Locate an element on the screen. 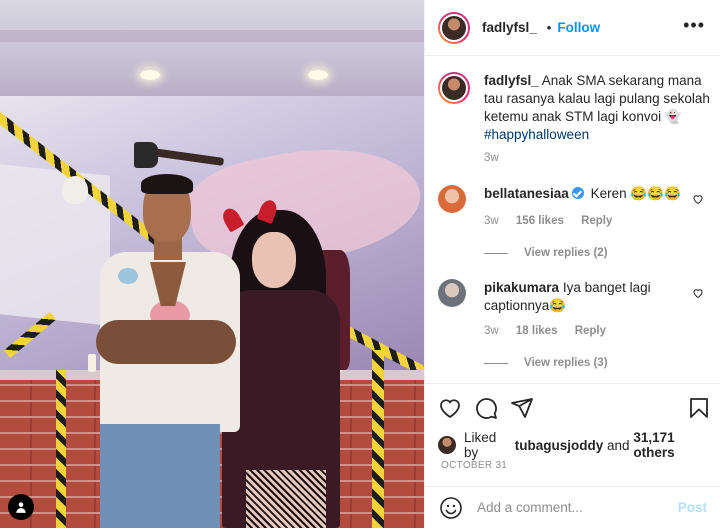 Image resolution: width=720 pixels, height=528 pixels. follow-button: Follow is located at coordinates (578, 27).